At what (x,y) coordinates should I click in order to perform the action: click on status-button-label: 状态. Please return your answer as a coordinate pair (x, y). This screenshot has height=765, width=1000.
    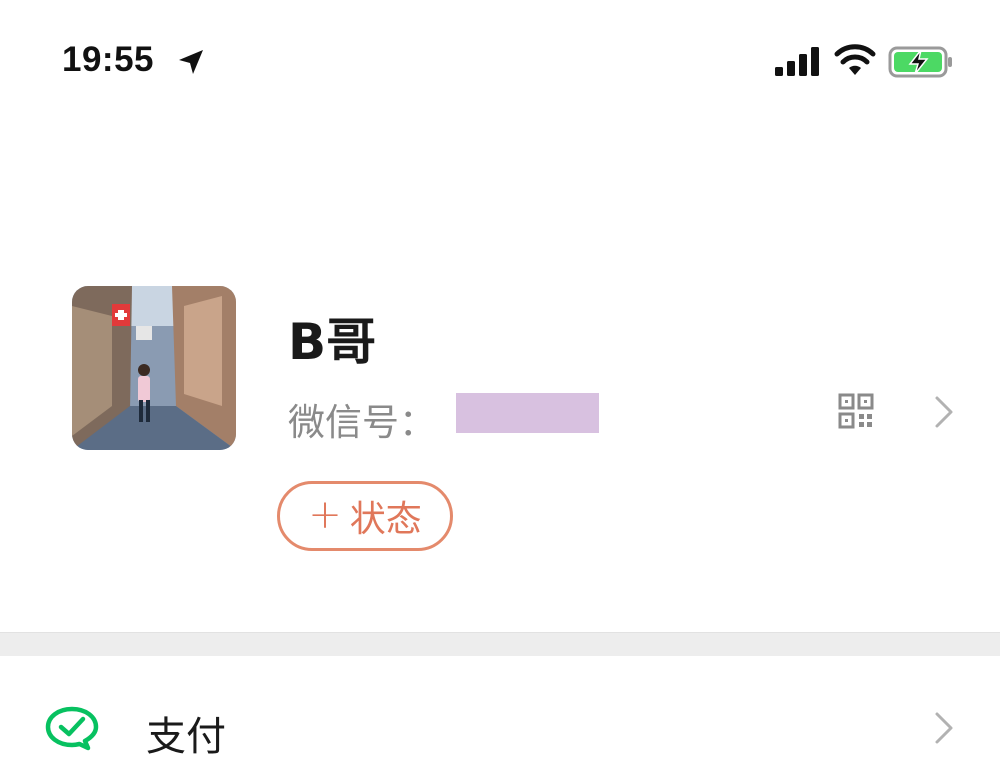
    Looking at the image, I should click on (385, 519).